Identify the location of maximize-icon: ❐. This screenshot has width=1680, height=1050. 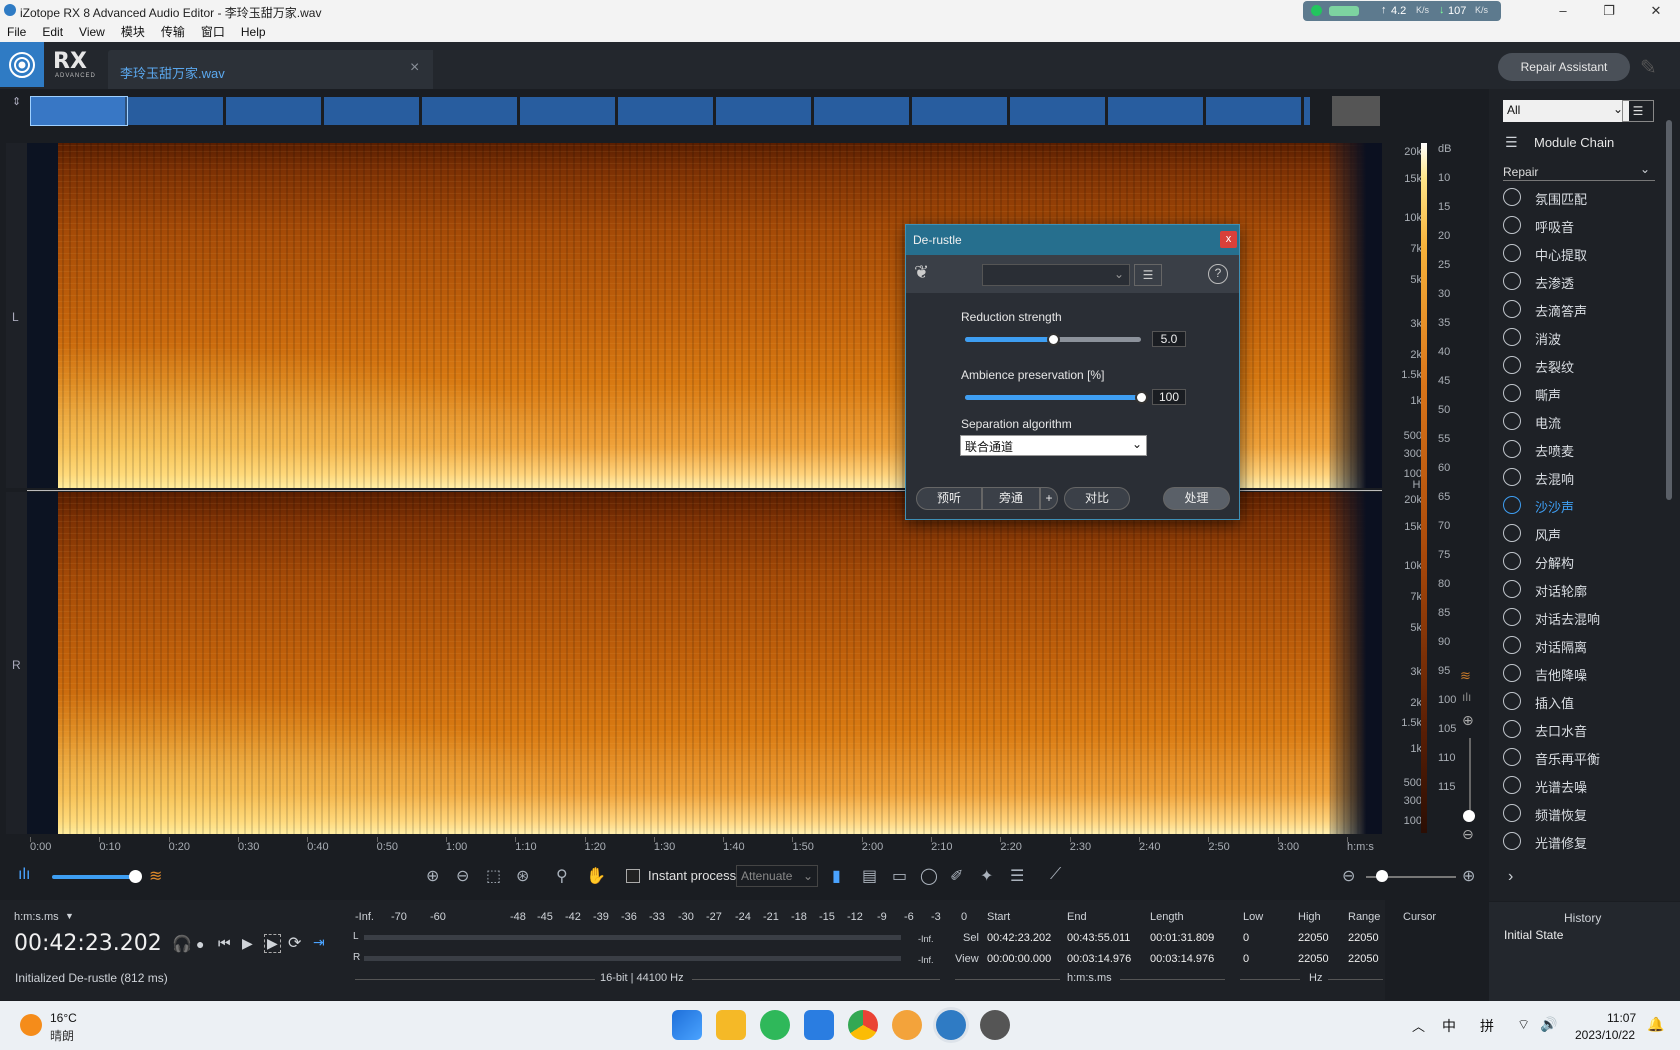
(1609, 11).